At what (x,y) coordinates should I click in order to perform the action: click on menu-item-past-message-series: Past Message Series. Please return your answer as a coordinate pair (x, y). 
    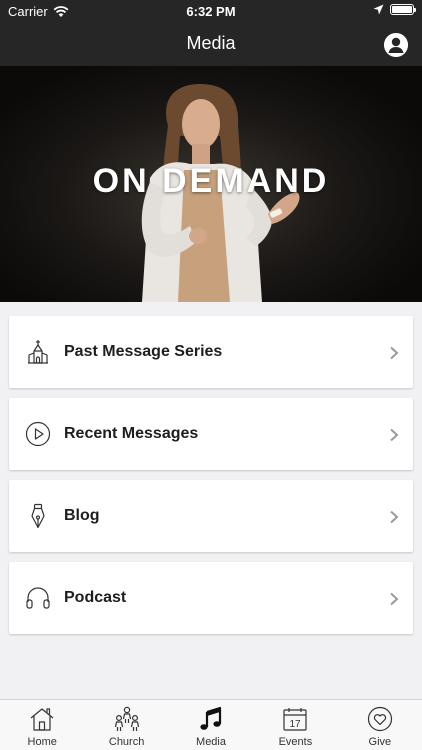
    Looking at the image, I should click on (211, 352).